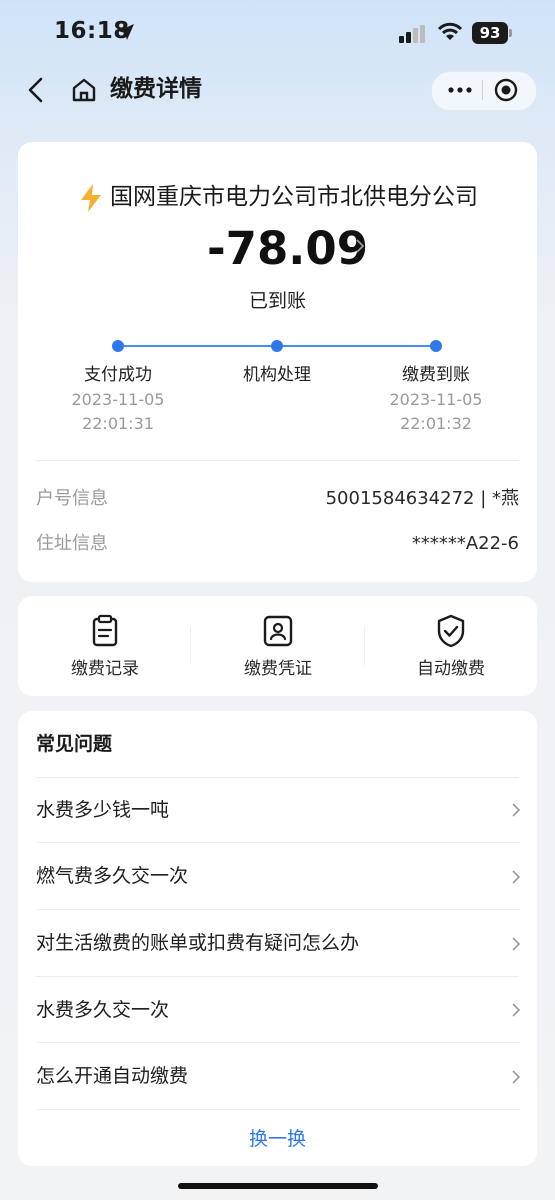 The height and width of the screenshot is (1200, 555). I want to click on step-date-credited: 2023-11-05, so click(436, 399).